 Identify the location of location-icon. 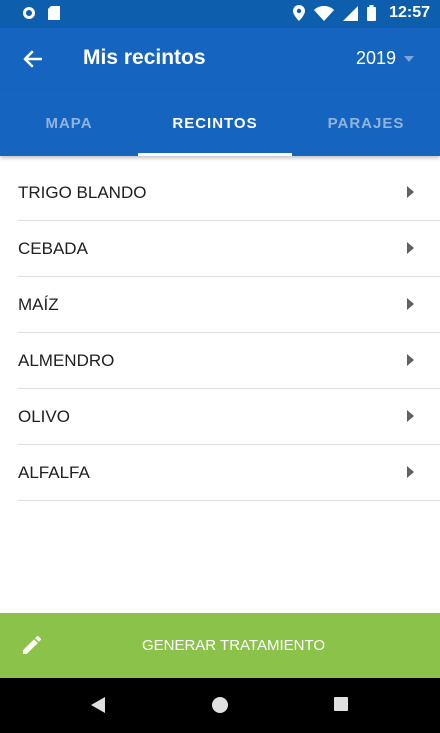
(299, 13).